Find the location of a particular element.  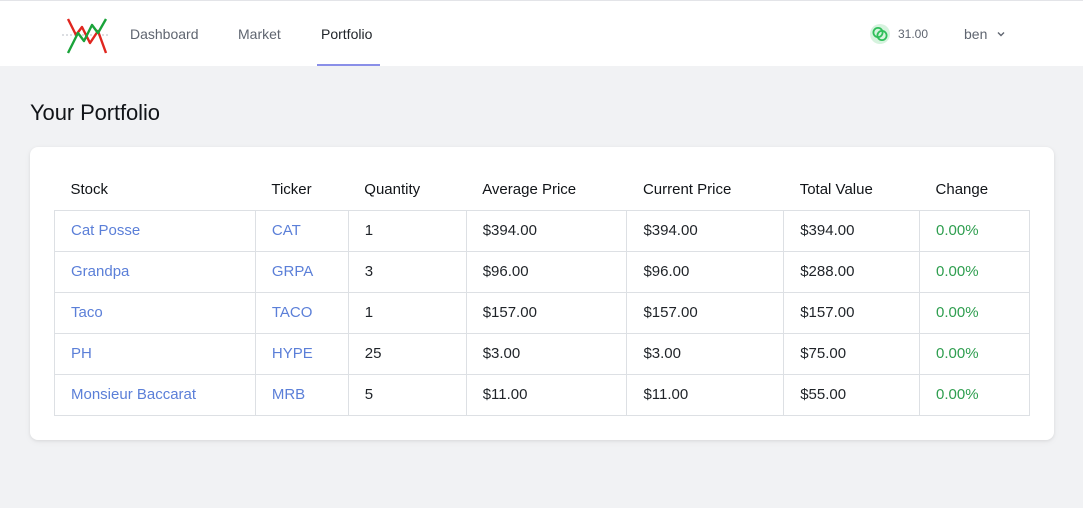

total-value-cell: $157.00 is located at coordinates (852, 312).